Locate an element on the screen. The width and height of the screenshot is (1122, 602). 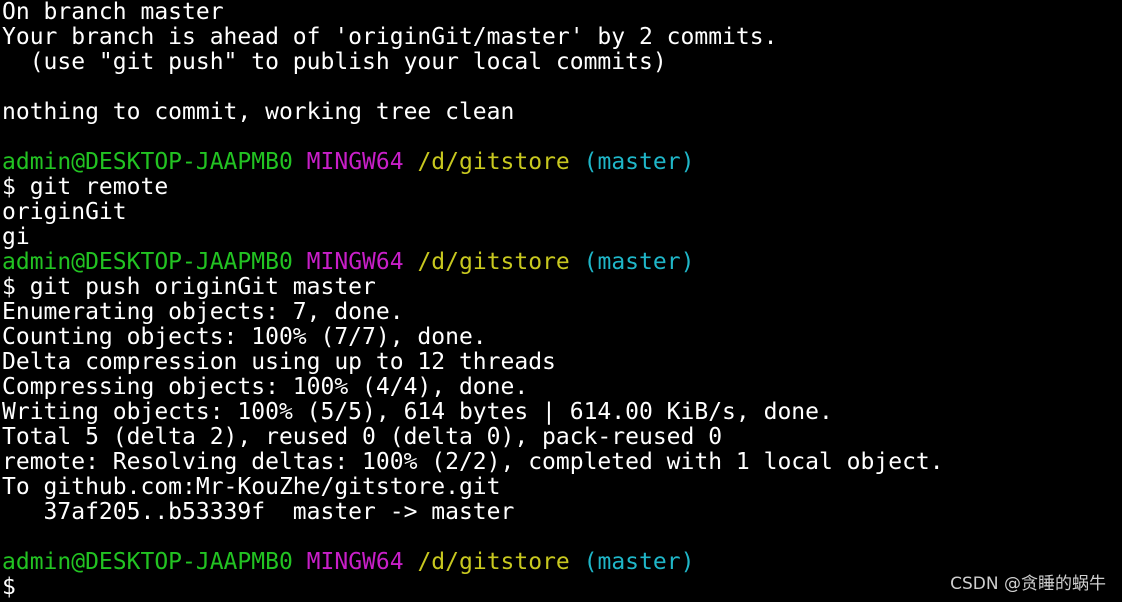
output-line: Counting objects: 100% (7/7), done. is located at coordinates (561, 337).